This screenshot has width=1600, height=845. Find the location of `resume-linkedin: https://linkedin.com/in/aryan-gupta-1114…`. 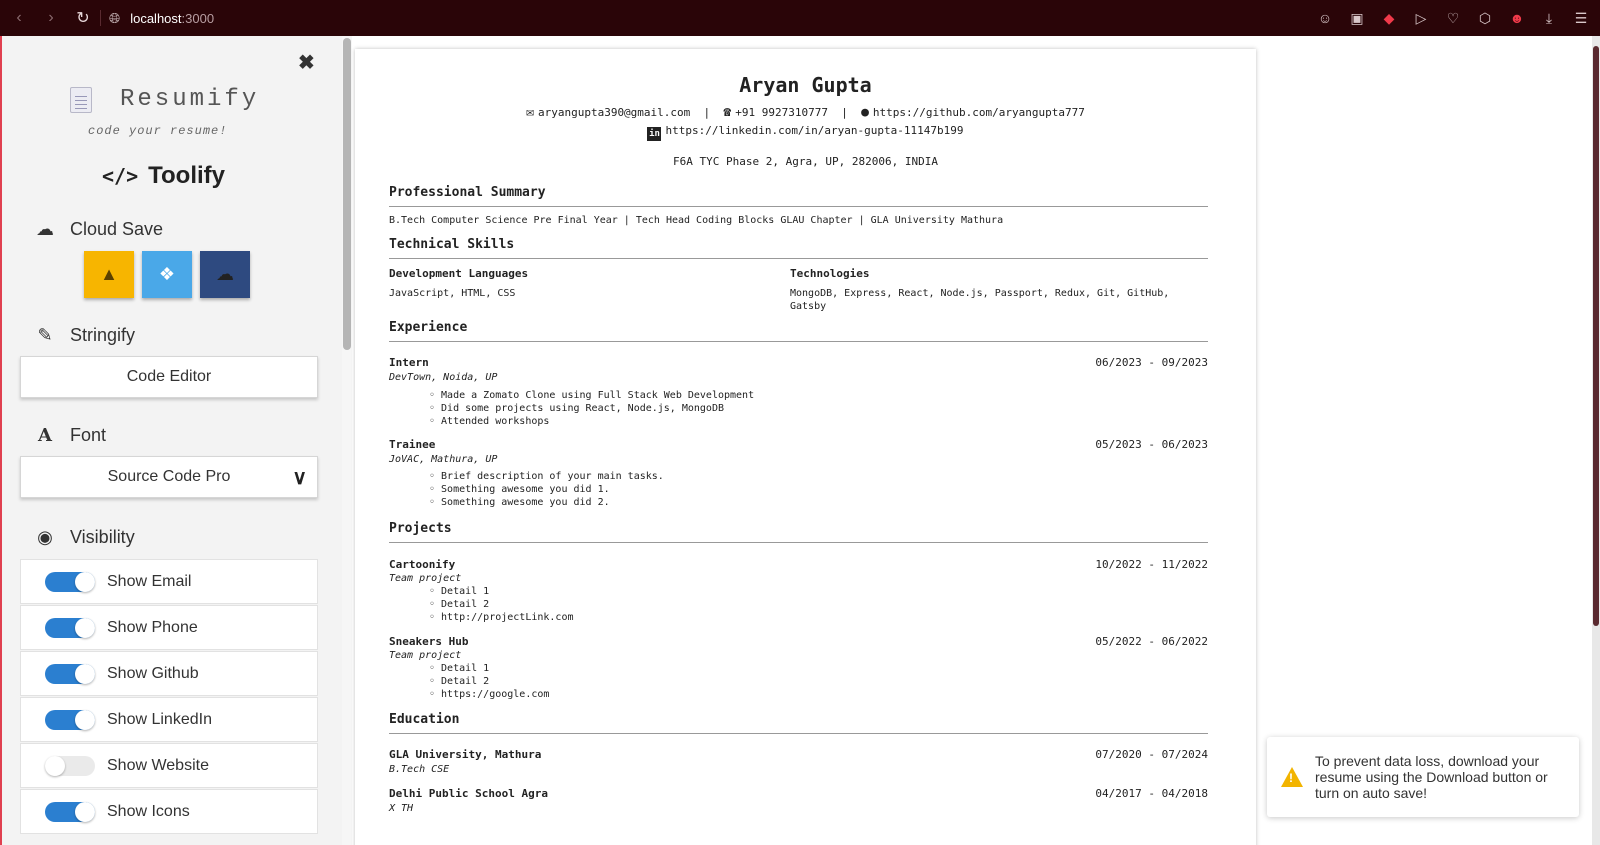

resume-linkedin: https://linkedin.com/in/aryan-gupta-1114… is located at coordinates (814, 130).